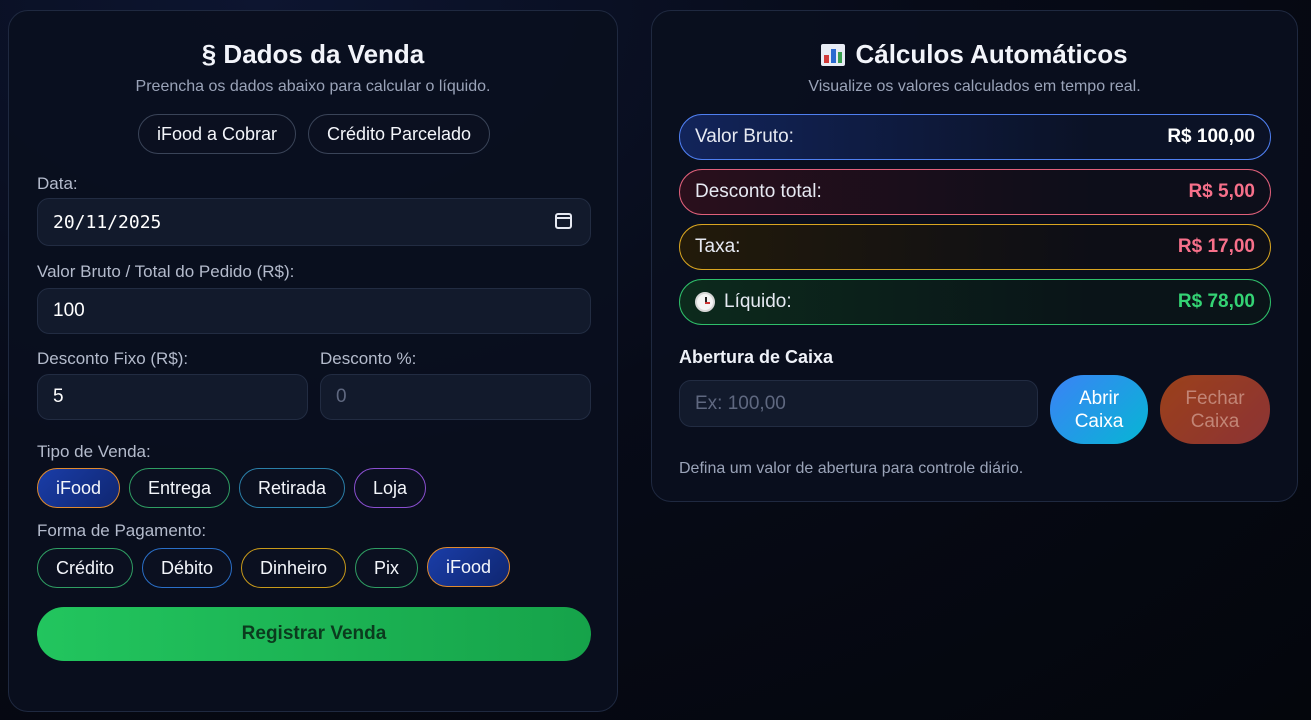 The height and width of the screenshot is (720, 1311). What do you see at coordinates (1216, 301) in the screenshot?
I see `row-value: R$ 78,00` at bounding box center [1216, 301].